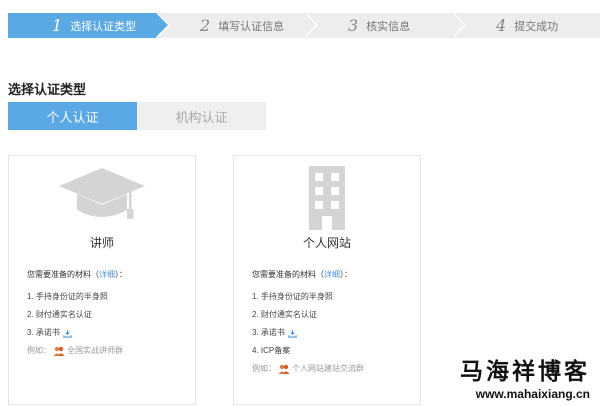 The width and height of the screenshot is (600, 406). Describe the element at coordinates (353, 25) in the screenshot. I see `step-number: 3` at that location.